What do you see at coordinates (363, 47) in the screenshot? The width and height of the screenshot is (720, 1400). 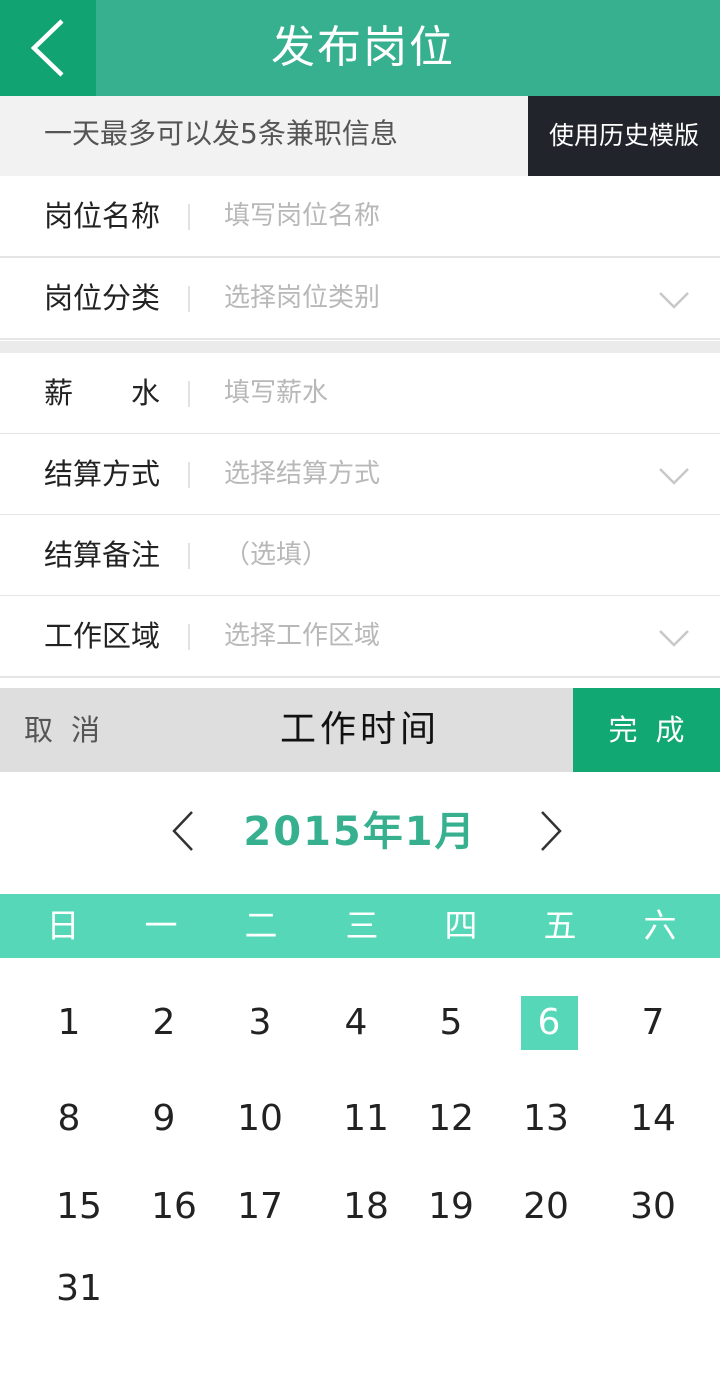 I see `page-title: 发布岗位` at bounding box center [363, 47].